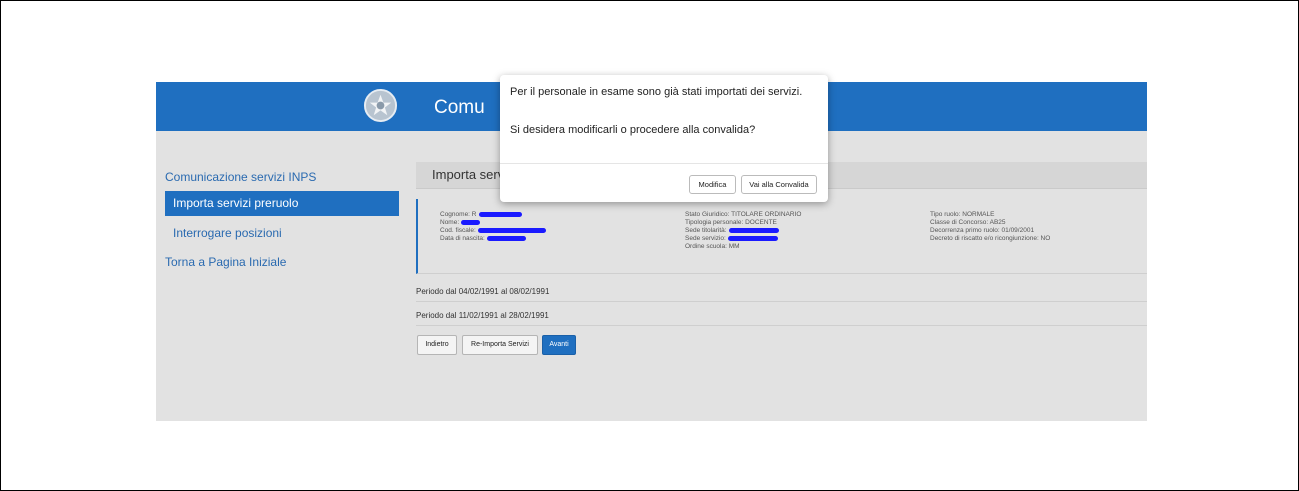 This screenshot has width=1299, height=491. I want to click on app-title: Comu, so click(459, 107).